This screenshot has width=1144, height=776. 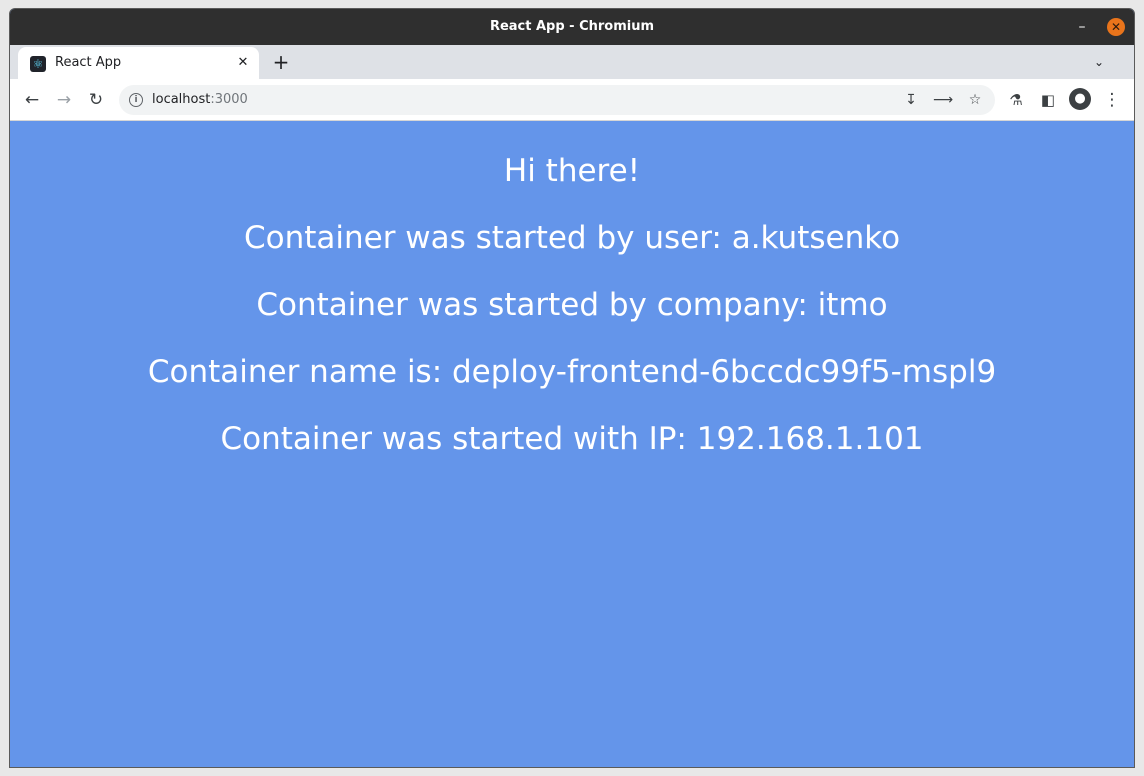 What do you see at coordinates (1016, 100) in the screenshot?
I see `labs-flask-icon: ⚗` at bounding box center [1016, 100].